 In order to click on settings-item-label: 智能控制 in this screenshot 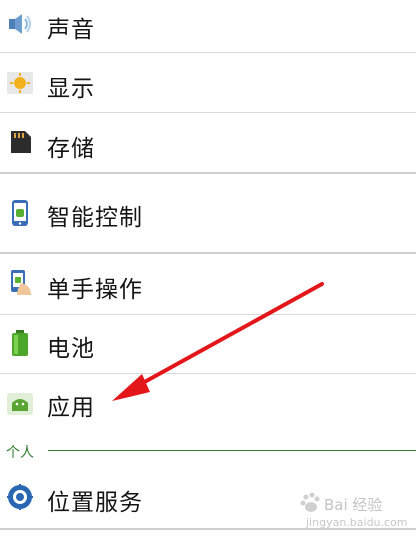, I will do `click(95, 218)`.